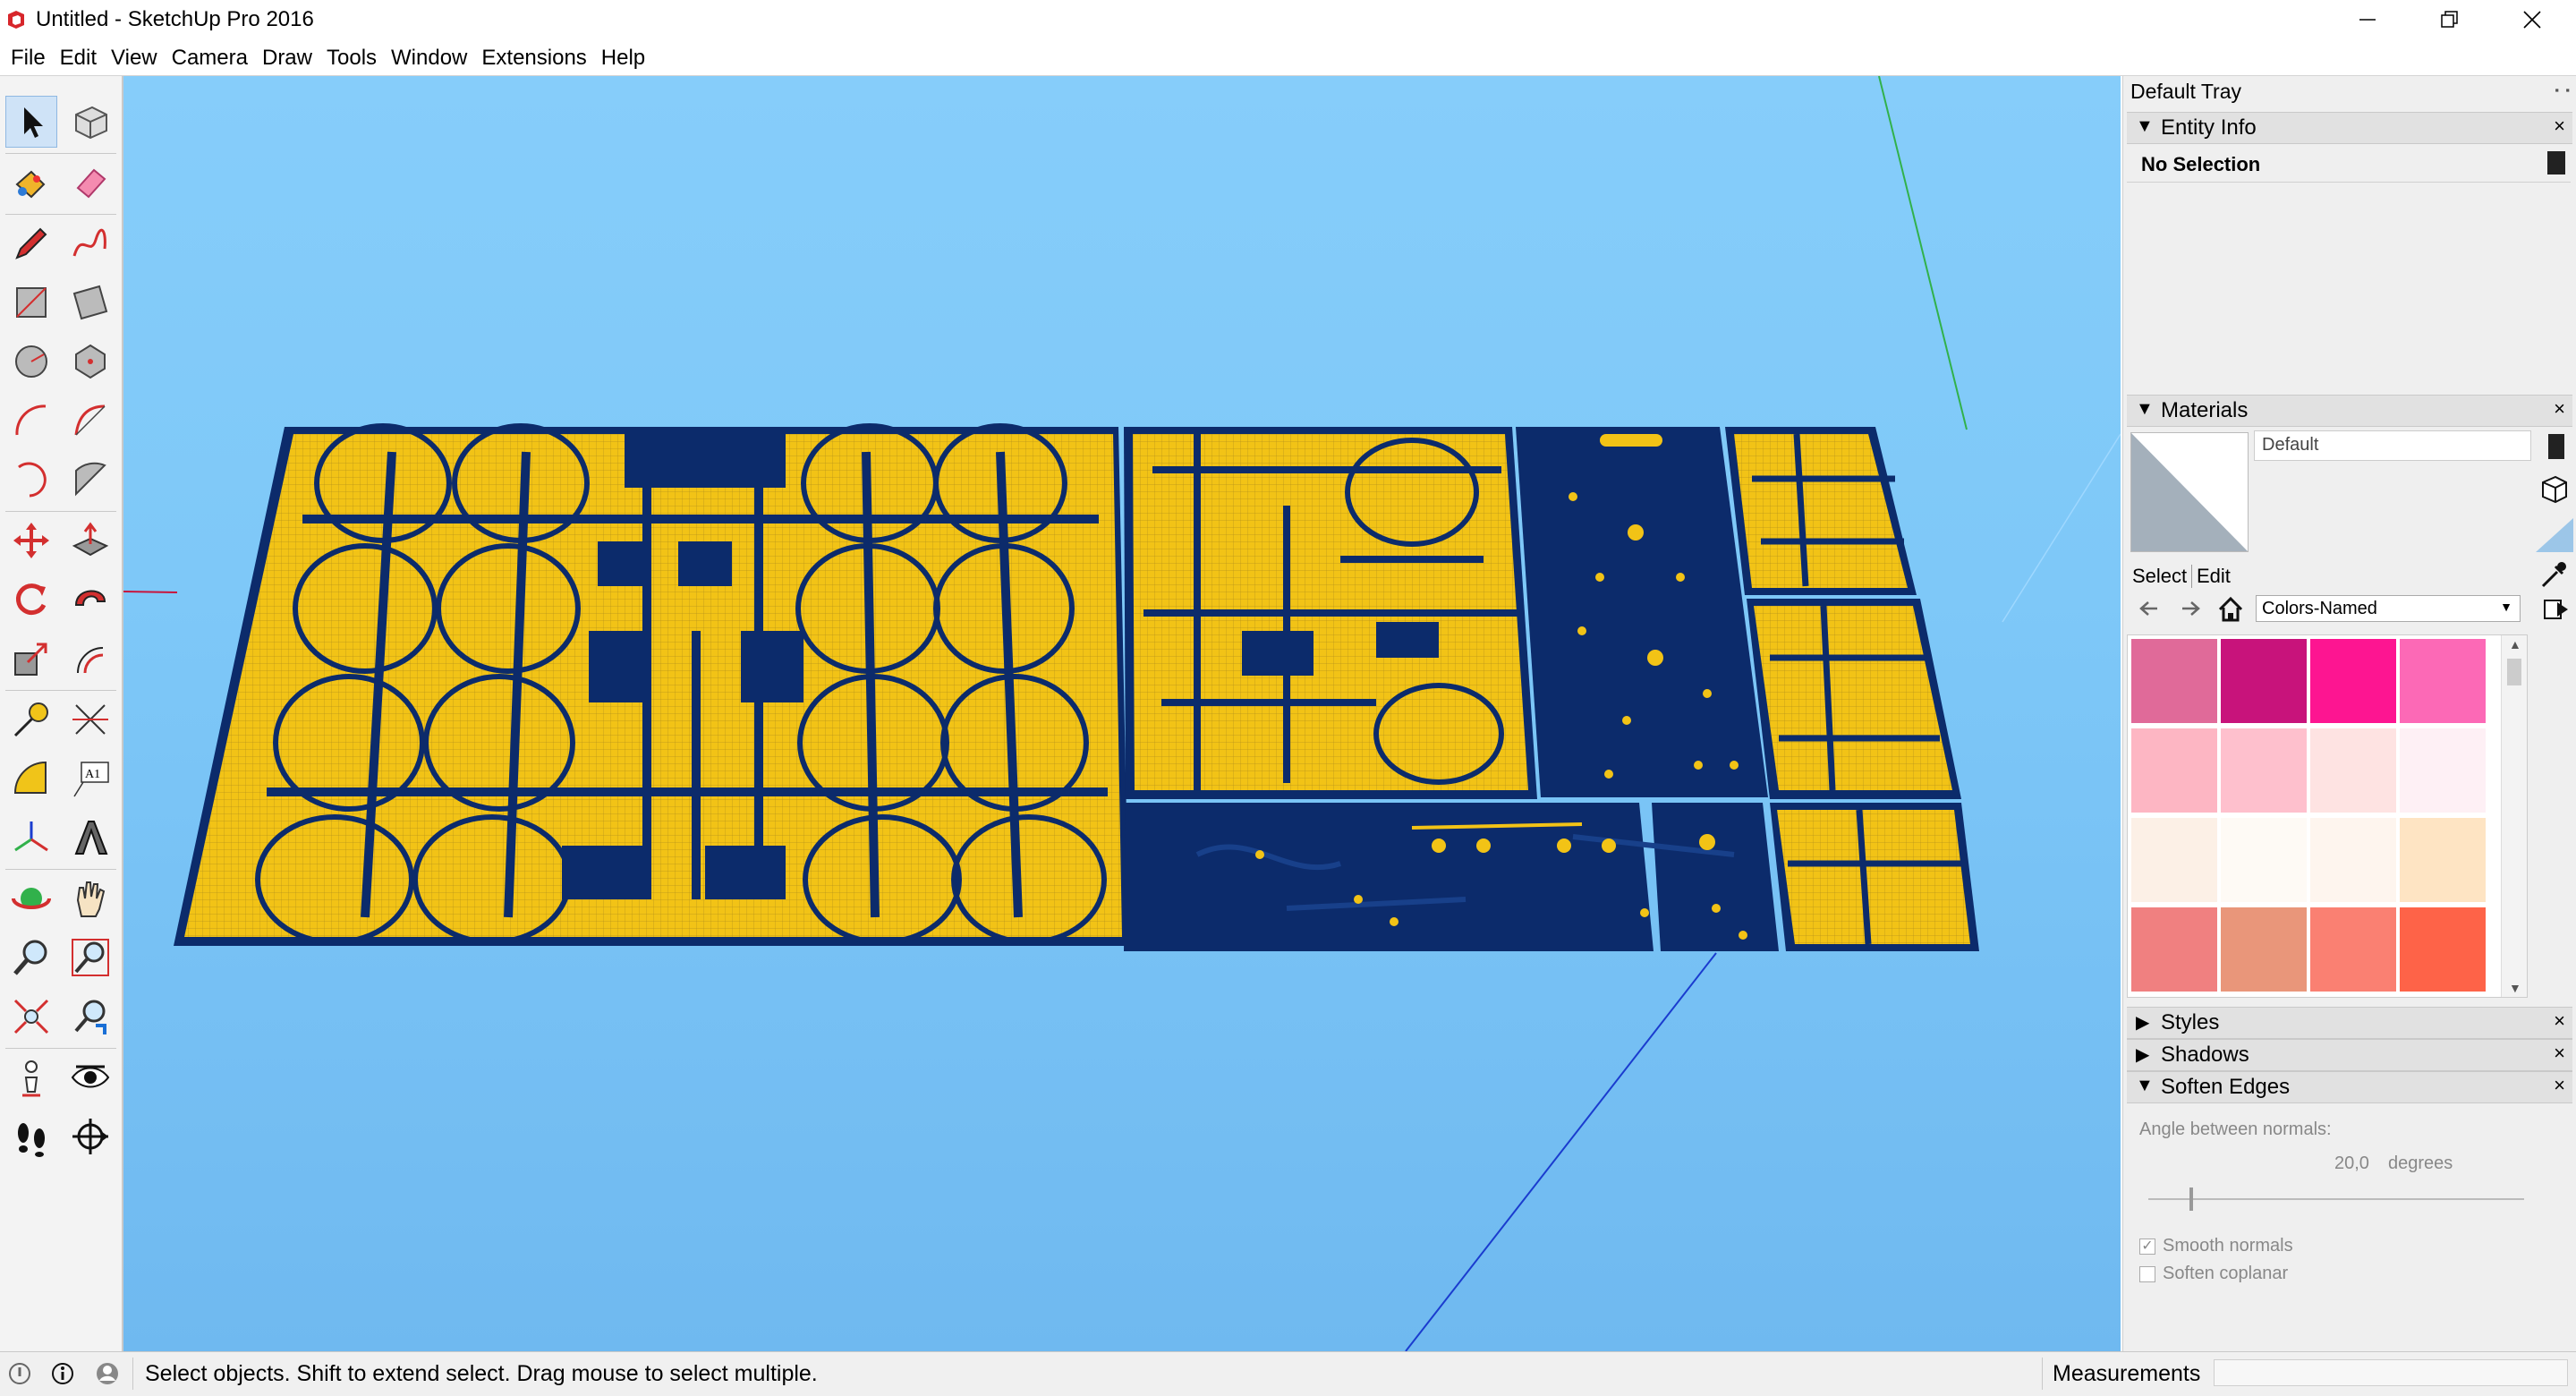 This screenshot has width=2576, height=1396. I want to click on paint-bucket-button, so click(31, 183).